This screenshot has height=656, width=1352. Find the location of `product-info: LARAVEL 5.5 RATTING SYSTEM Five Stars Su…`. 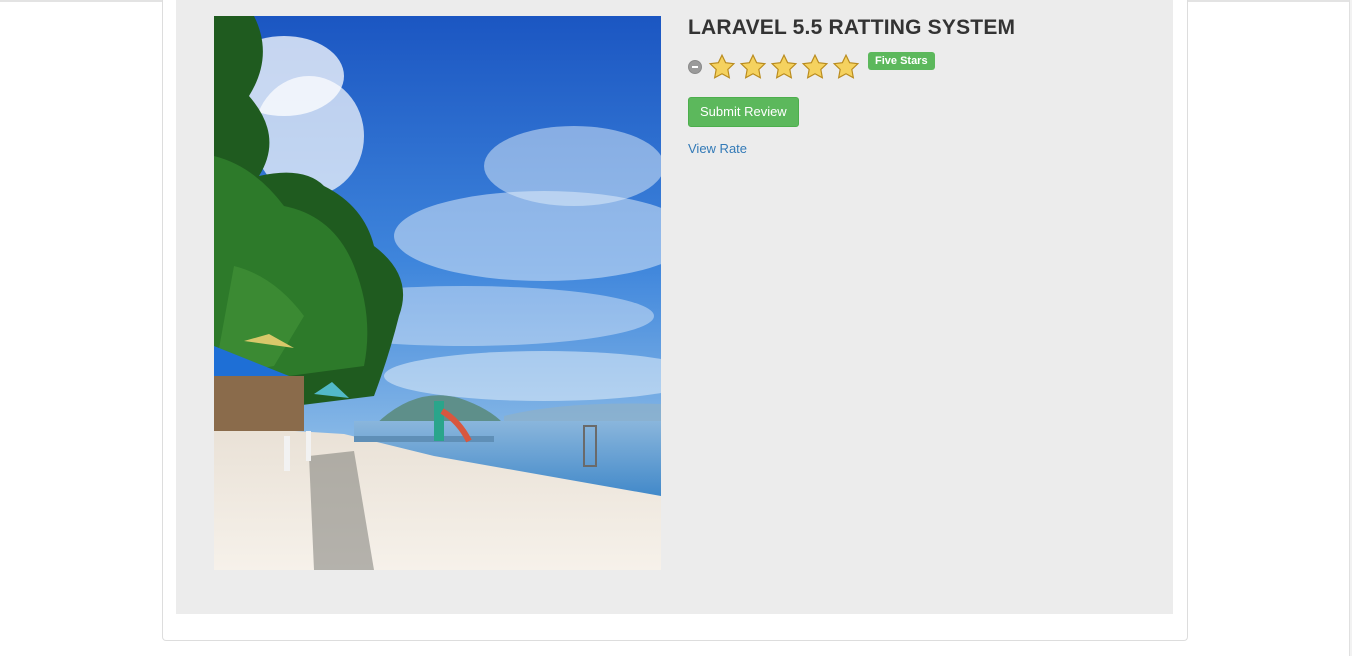

product-info: LARAVEL 5.5 RATTING SYSTEM Five Stars Su… is located at coordinates (918, 86).